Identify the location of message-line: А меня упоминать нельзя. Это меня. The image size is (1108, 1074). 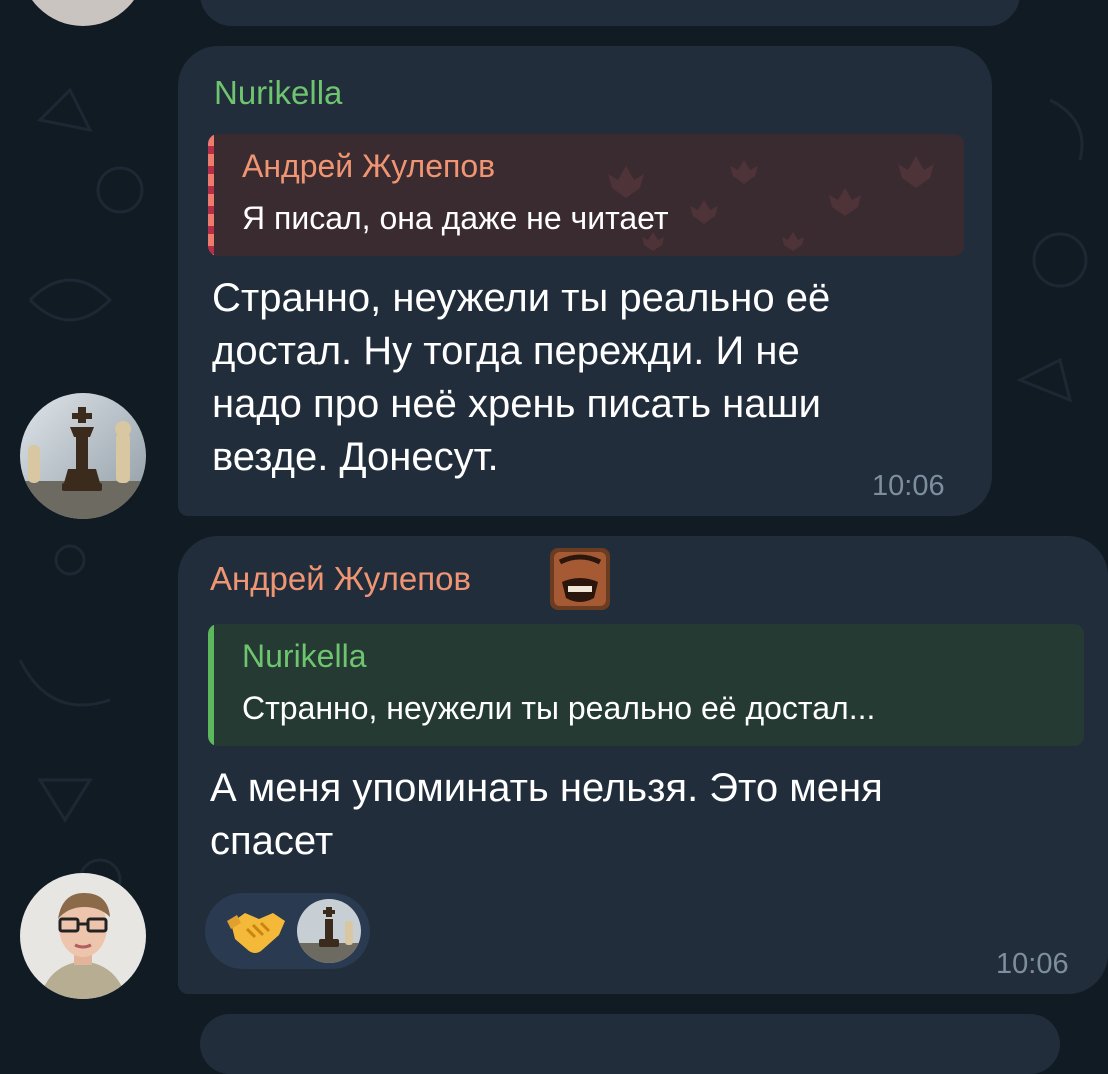
(546, 788).